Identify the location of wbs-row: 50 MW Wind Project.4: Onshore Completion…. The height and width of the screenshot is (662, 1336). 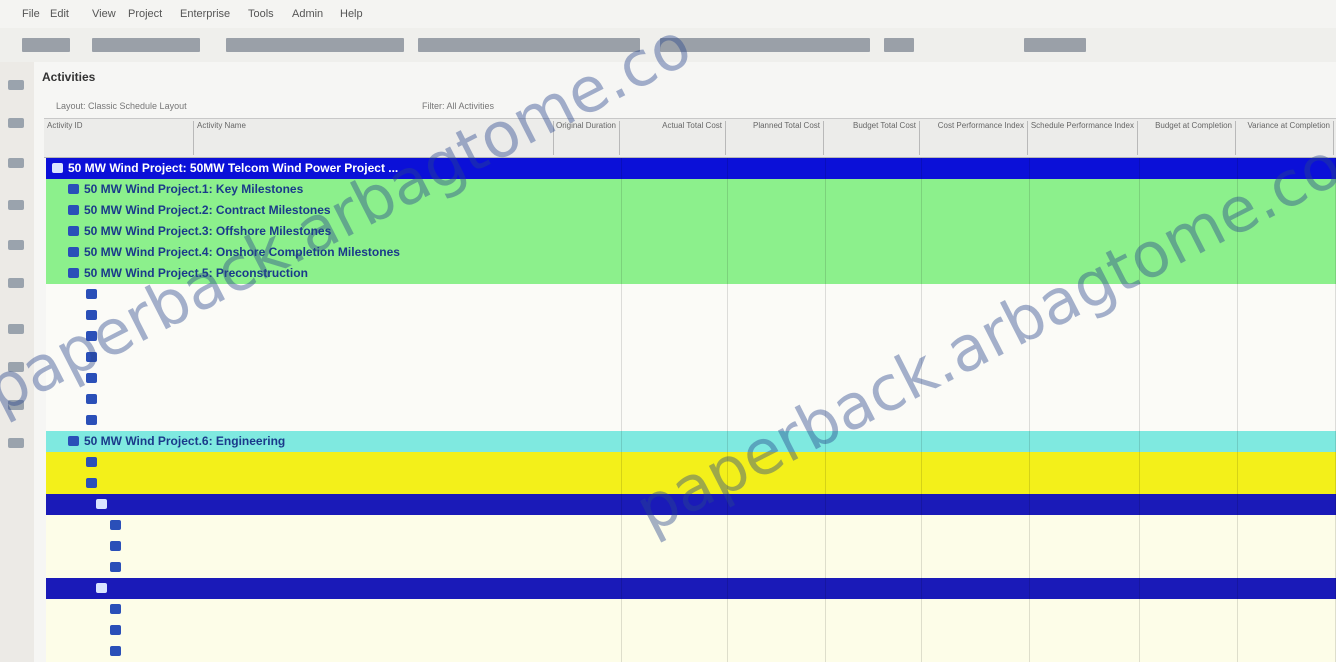
(691, 252).